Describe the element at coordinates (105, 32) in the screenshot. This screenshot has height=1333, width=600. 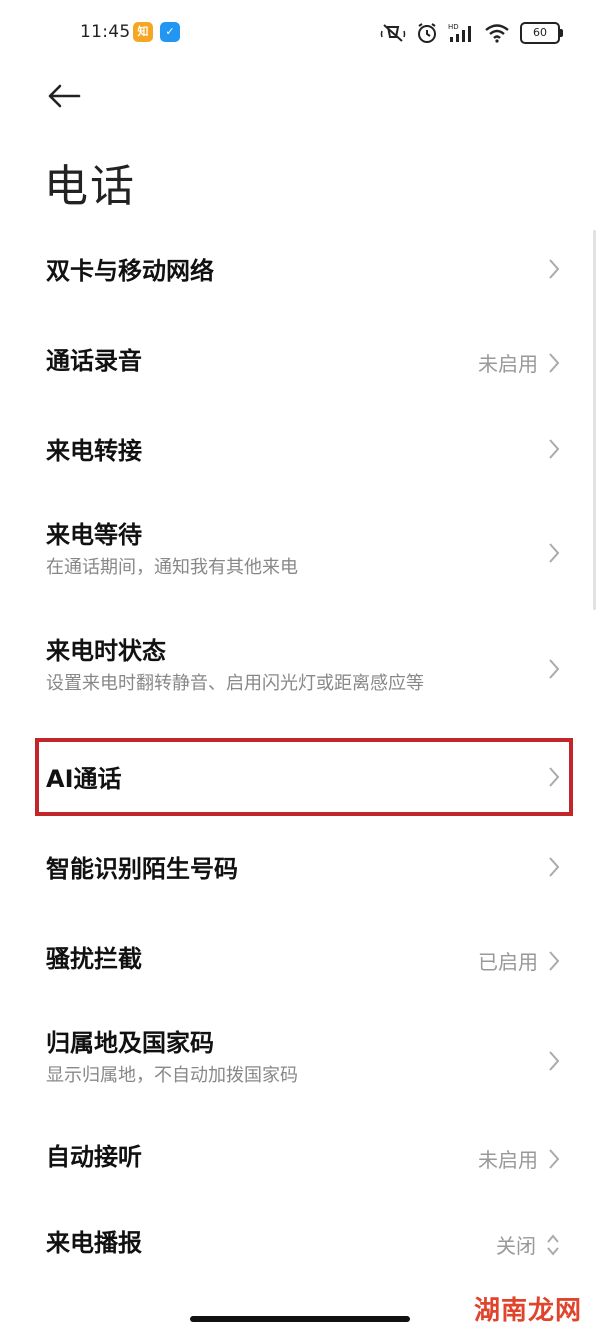
I see `status-time: 11:45` at that location.